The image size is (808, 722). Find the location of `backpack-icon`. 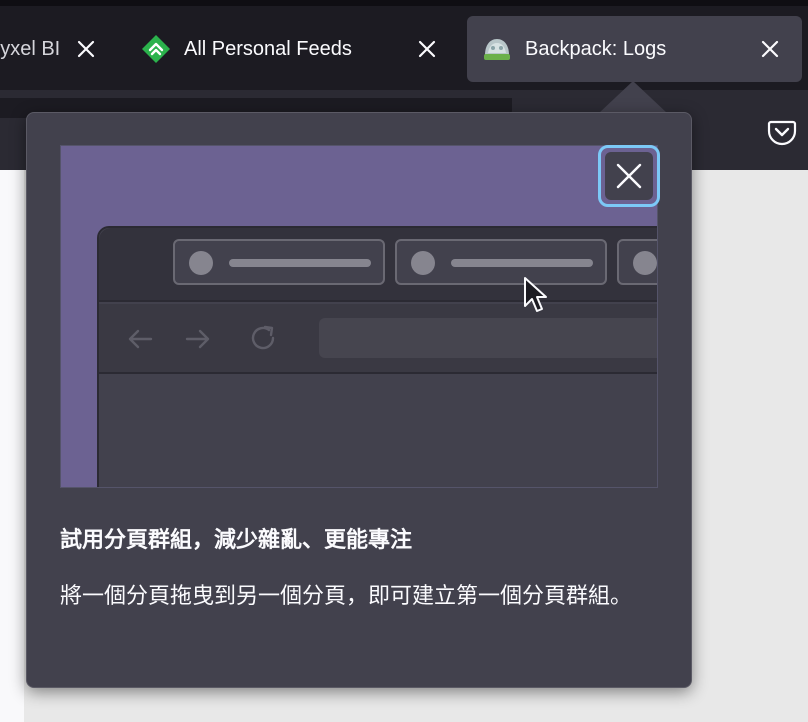

backpack-icon is located at coordinates (497, 49).